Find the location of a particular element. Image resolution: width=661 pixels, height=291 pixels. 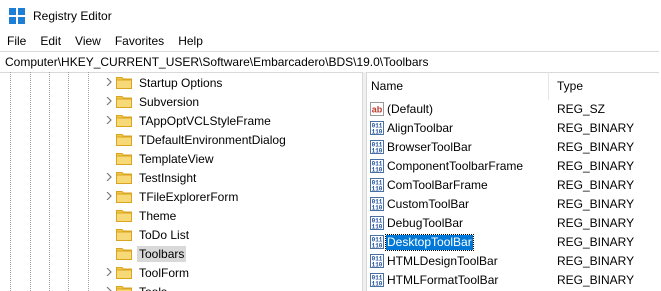

tree-item-label: Subversion is located at coordinates (169, 102).